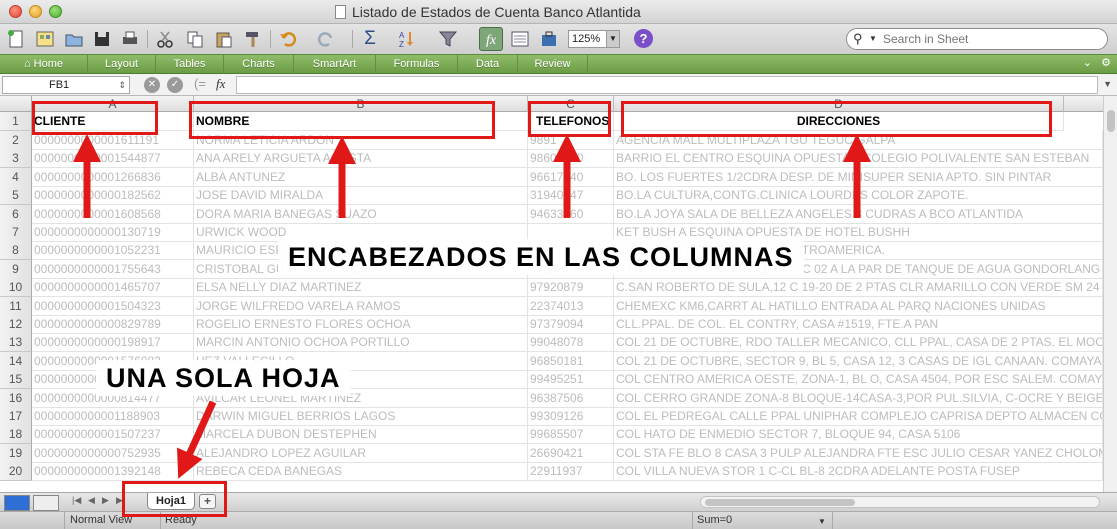 The width and height of the screenshot is (1117, 529). What do you see at coordinates (571, 306) in the screenshot?
I see `table-cell: 22374013` at bounding box center [571, 306].